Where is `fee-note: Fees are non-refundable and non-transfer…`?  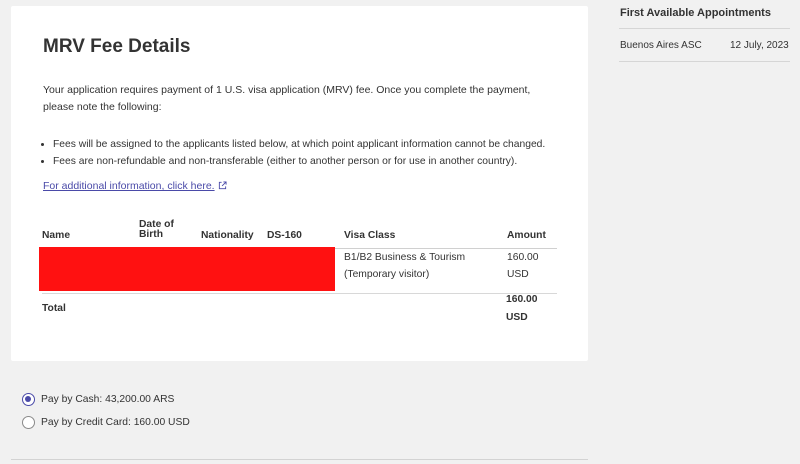 fee-note: Fees are non-refundable and non-transfer… is located at coordinates (323, 161).